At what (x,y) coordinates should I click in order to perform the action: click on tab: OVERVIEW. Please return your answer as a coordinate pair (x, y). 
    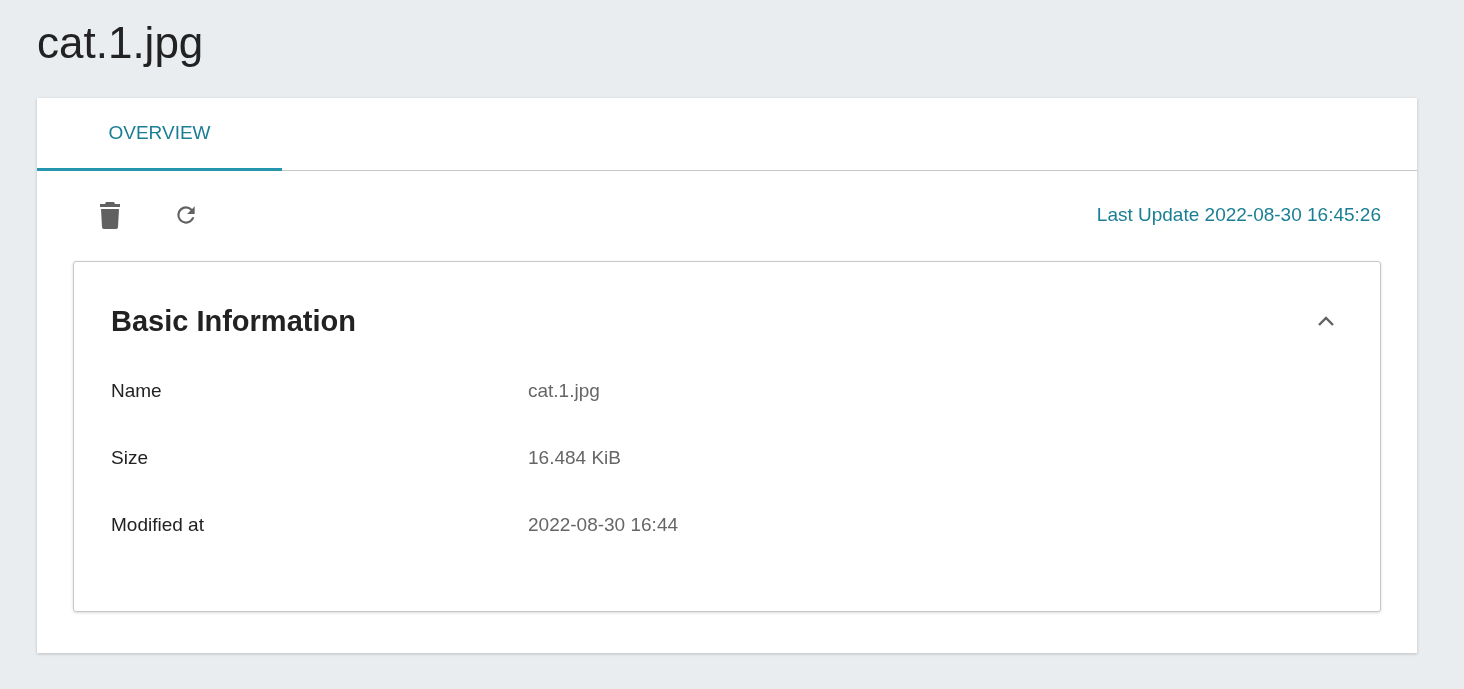
    Looking at the image, I should click on (159, 134).